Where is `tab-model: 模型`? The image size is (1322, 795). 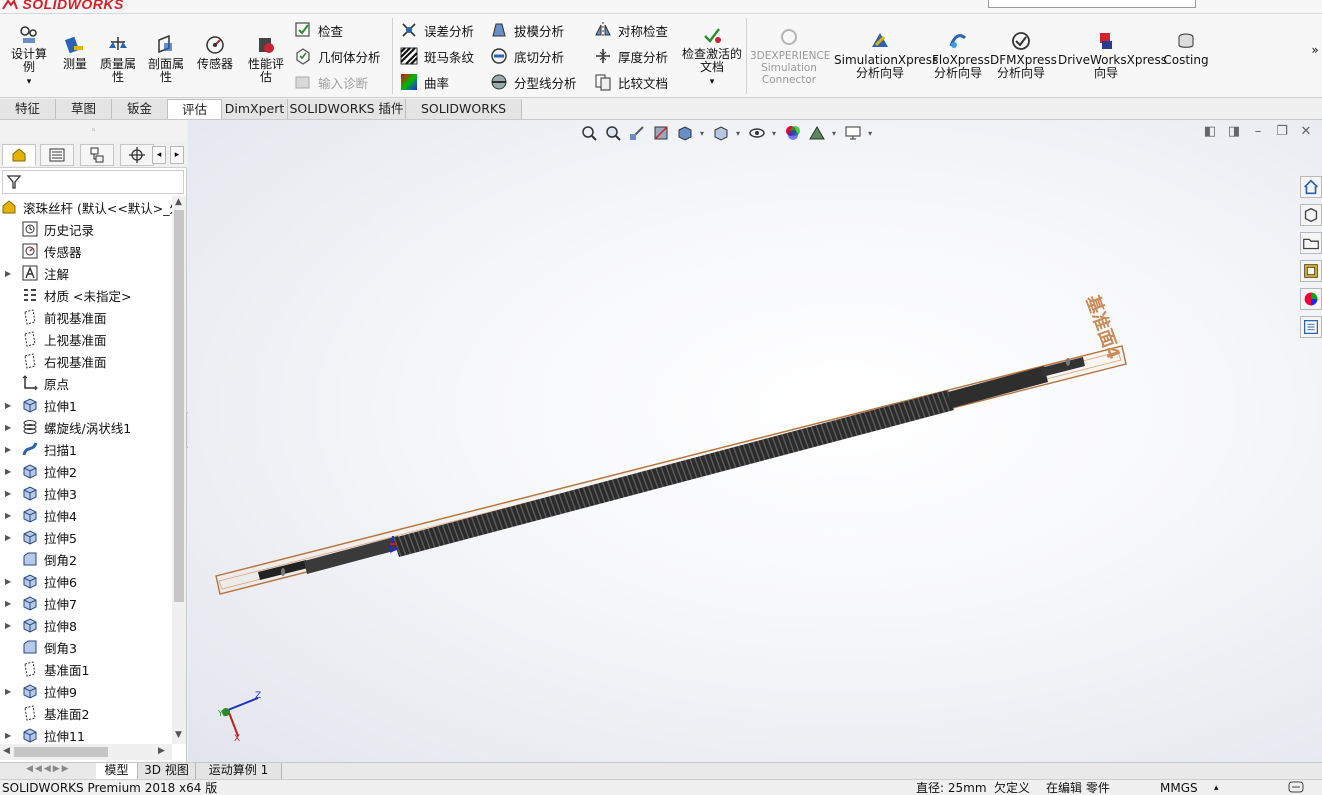 tab-model: 模型 is located at coordinates (117, 771).